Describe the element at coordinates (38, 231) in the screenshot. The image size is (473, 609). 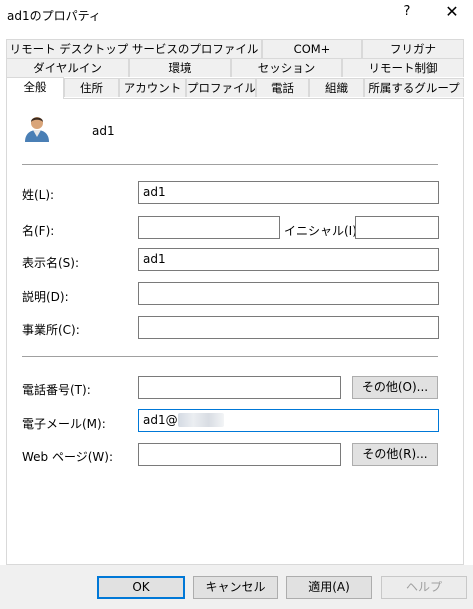
I see `first-name-label: 名(F):` at that location.